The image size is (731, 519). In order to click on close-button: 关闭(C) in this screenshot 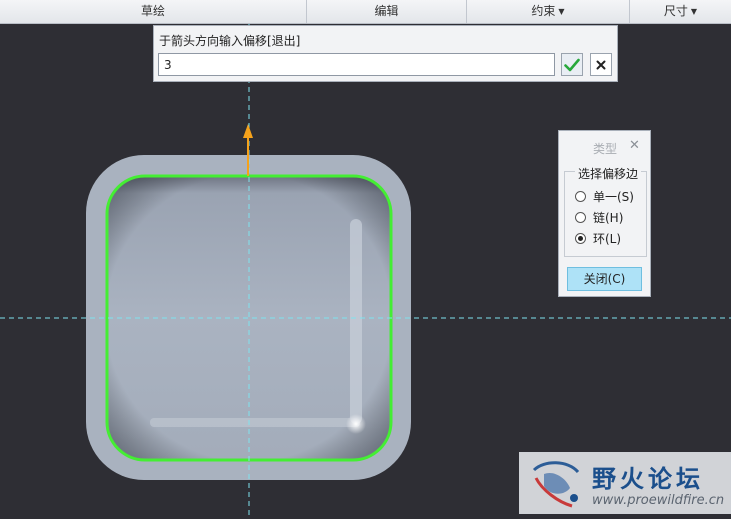, I will do `click(604, 279)`.